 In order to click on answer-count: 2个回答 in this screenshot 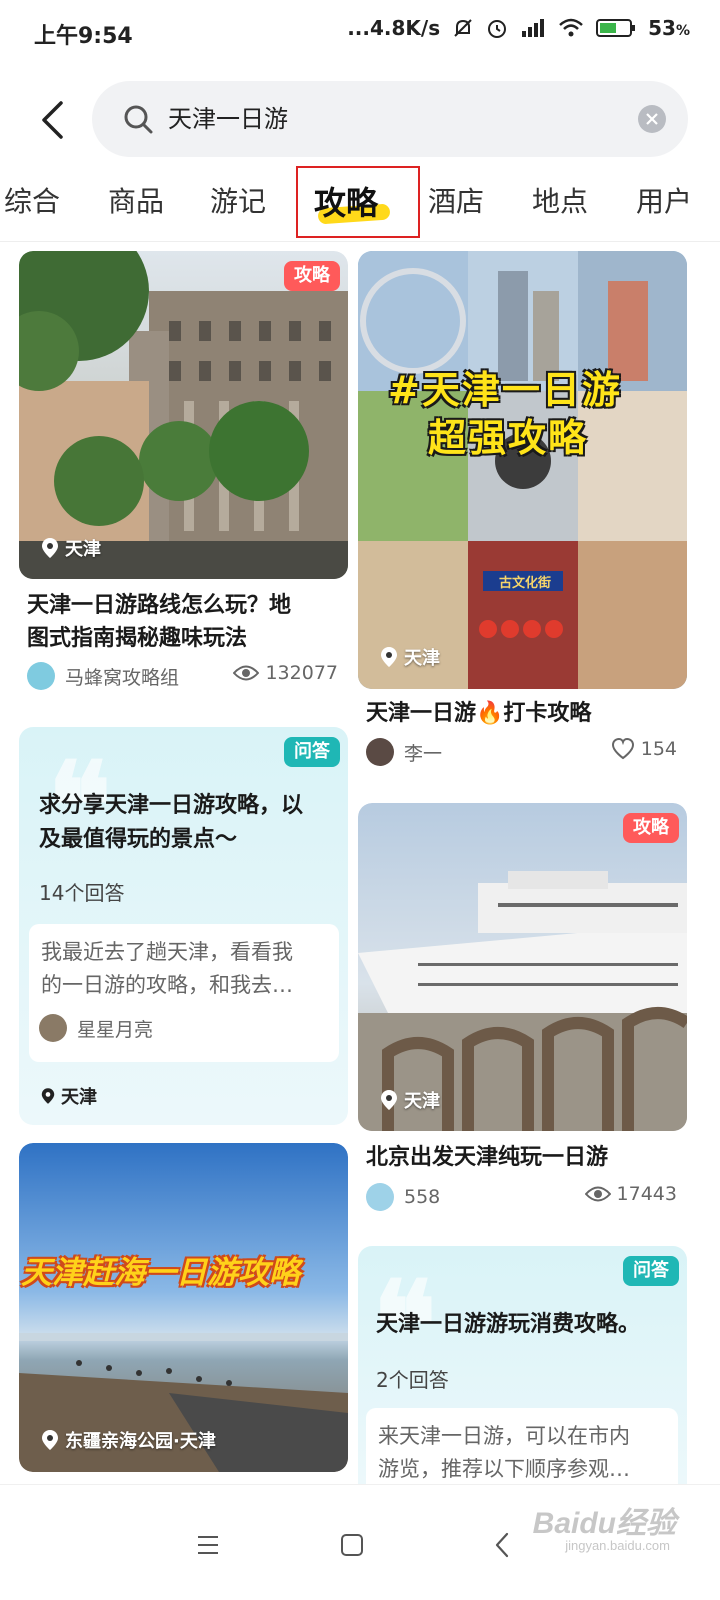, I will do `click(412, 1380)`.